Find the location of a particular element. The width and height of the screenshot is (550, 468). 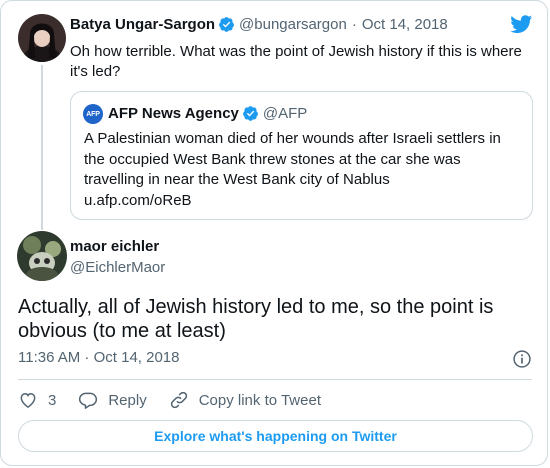

afp-avatar: AFP is located at coordinates (93, 114).